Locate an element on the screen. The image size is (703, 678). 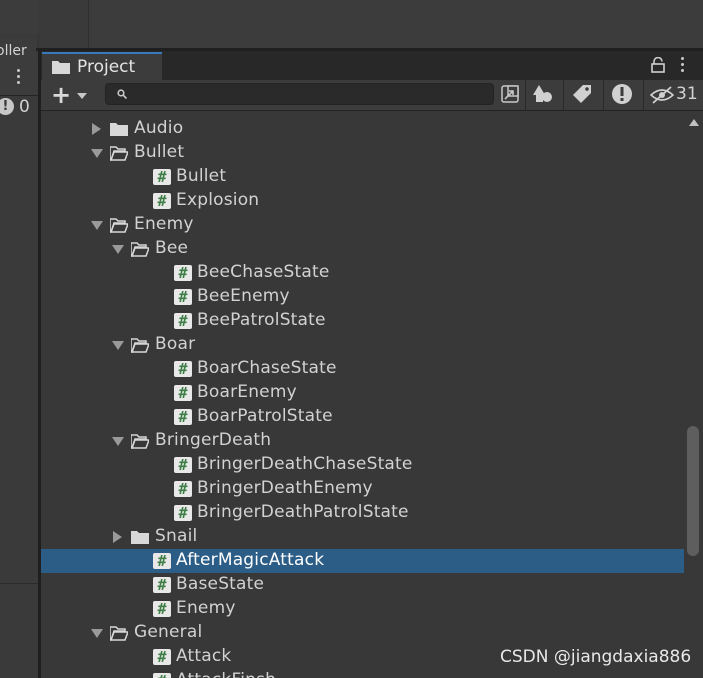
search-field is located at coordinates (299, 94).